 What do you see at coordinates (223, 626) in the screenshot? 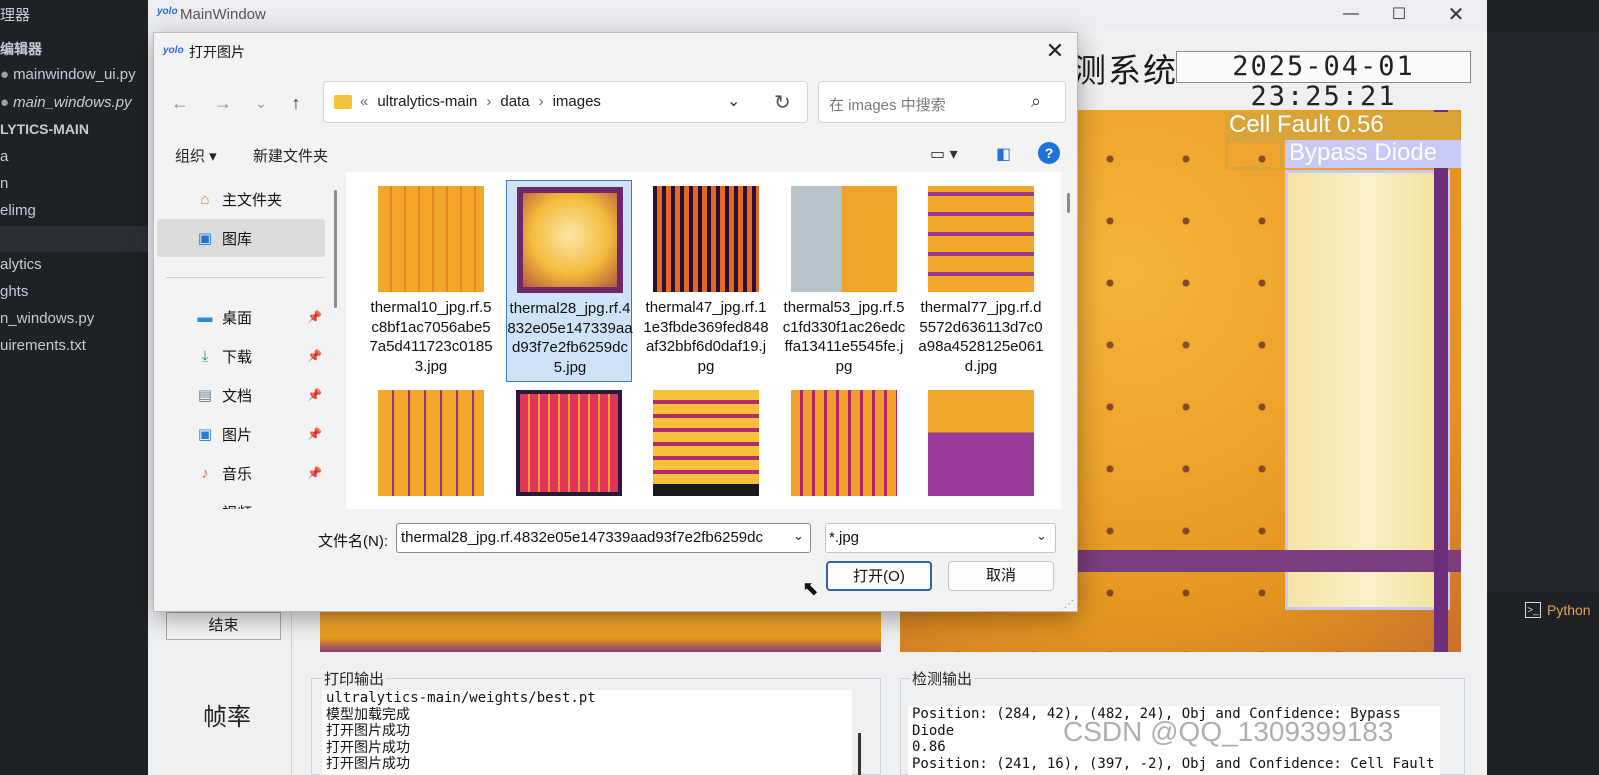
I see `end-button: 结束` at bounding box center [223, 626].